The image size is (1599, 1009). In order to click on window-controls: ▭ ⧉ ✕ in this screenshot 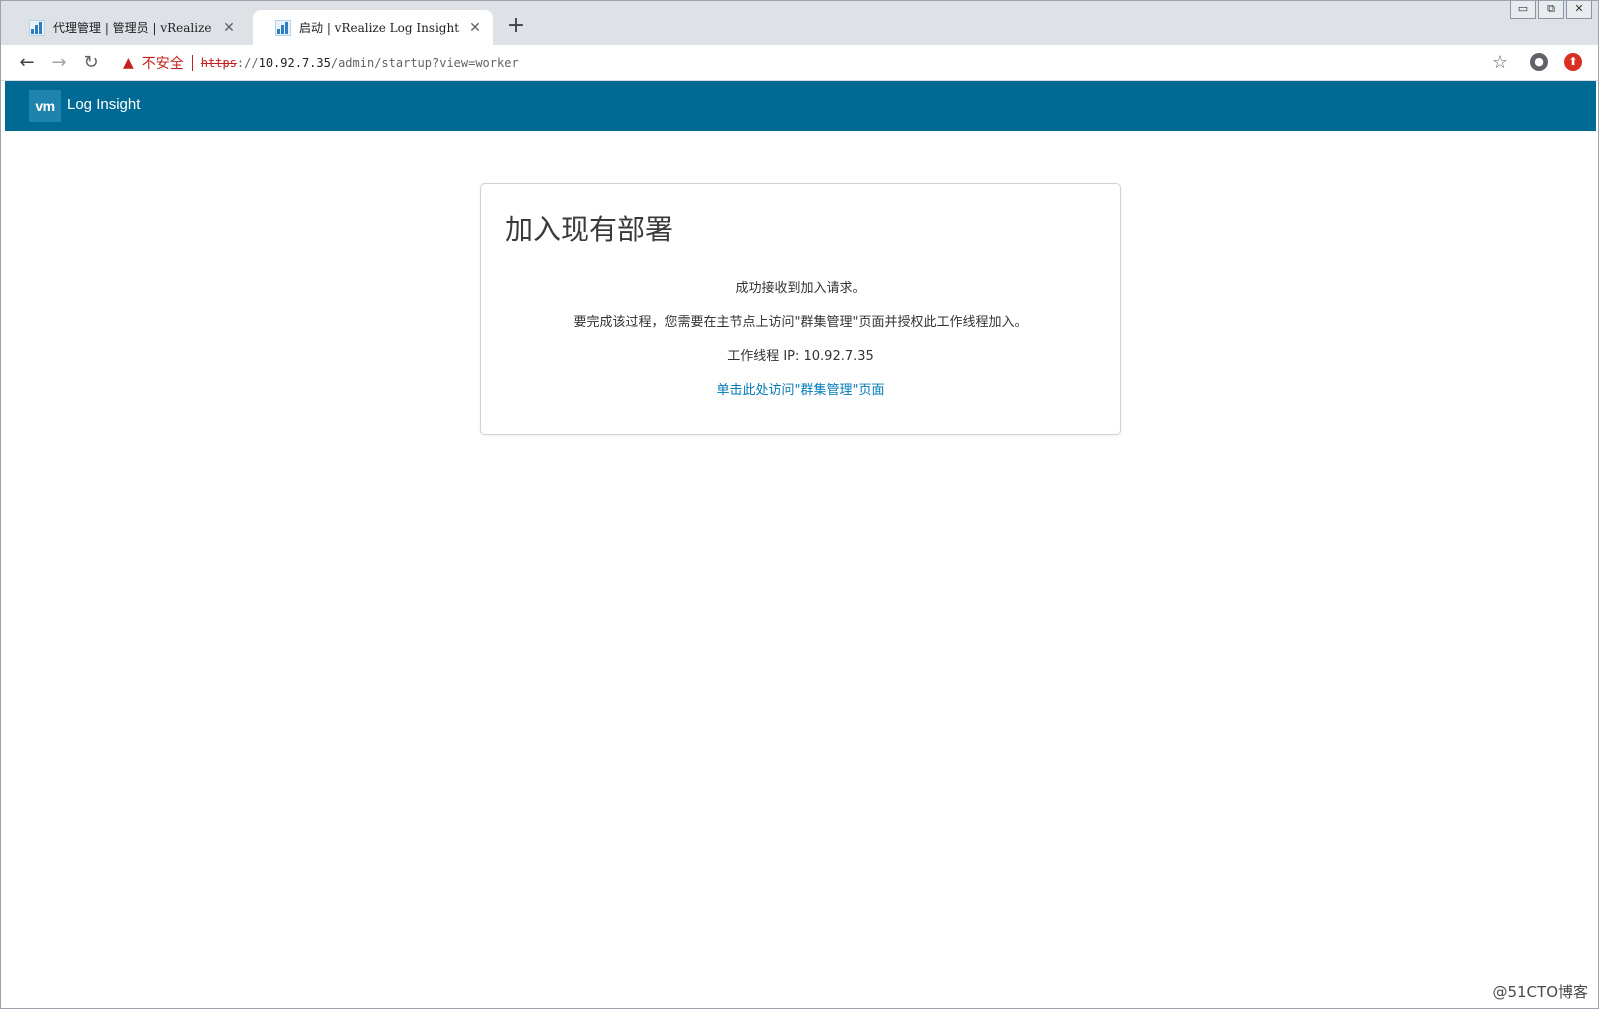, I will do `click(1551, 10)`.